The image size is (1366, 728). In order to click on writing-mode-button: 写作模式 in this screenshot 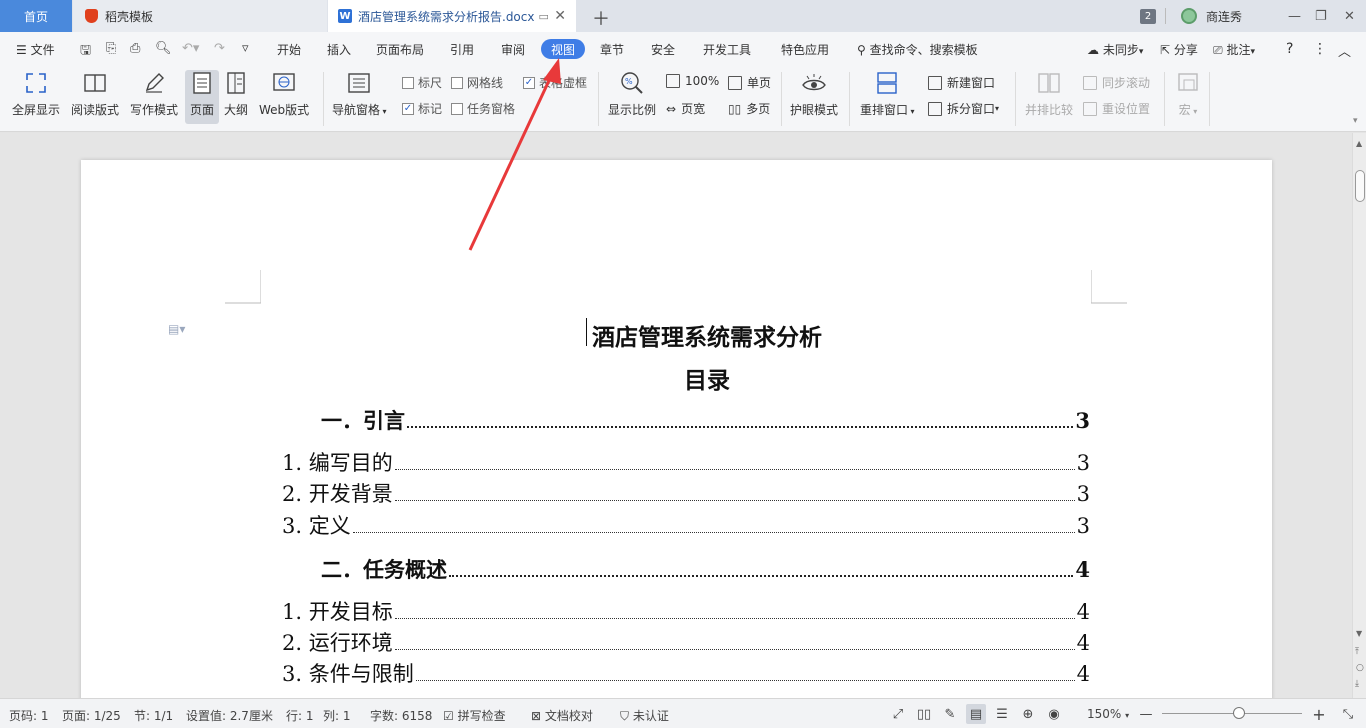, I will do `click(154, 94)`.